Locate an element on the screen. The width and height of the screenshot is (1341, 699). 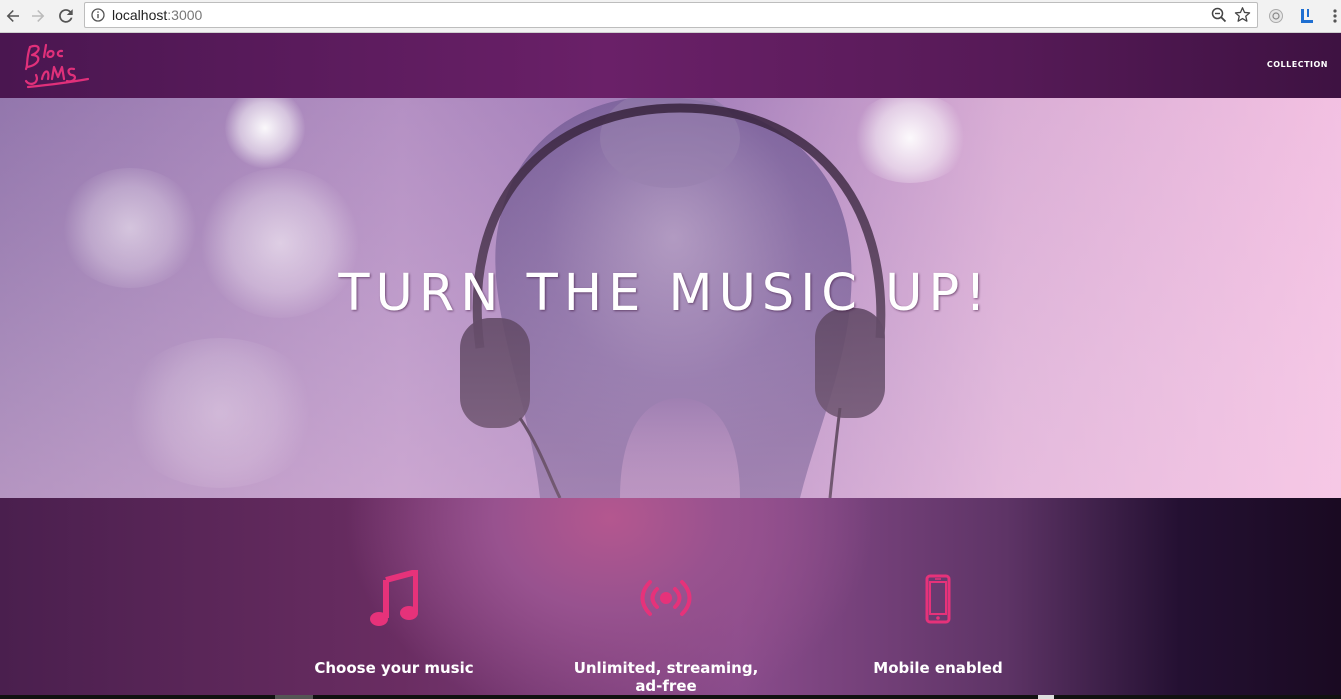
extension-l-button is located at coordinates (1307, 16).